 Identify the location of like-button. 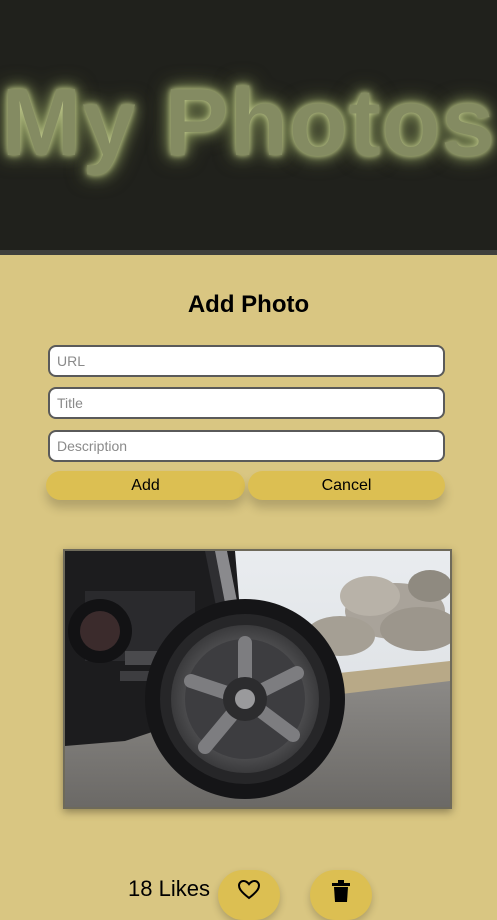
(249, 895).